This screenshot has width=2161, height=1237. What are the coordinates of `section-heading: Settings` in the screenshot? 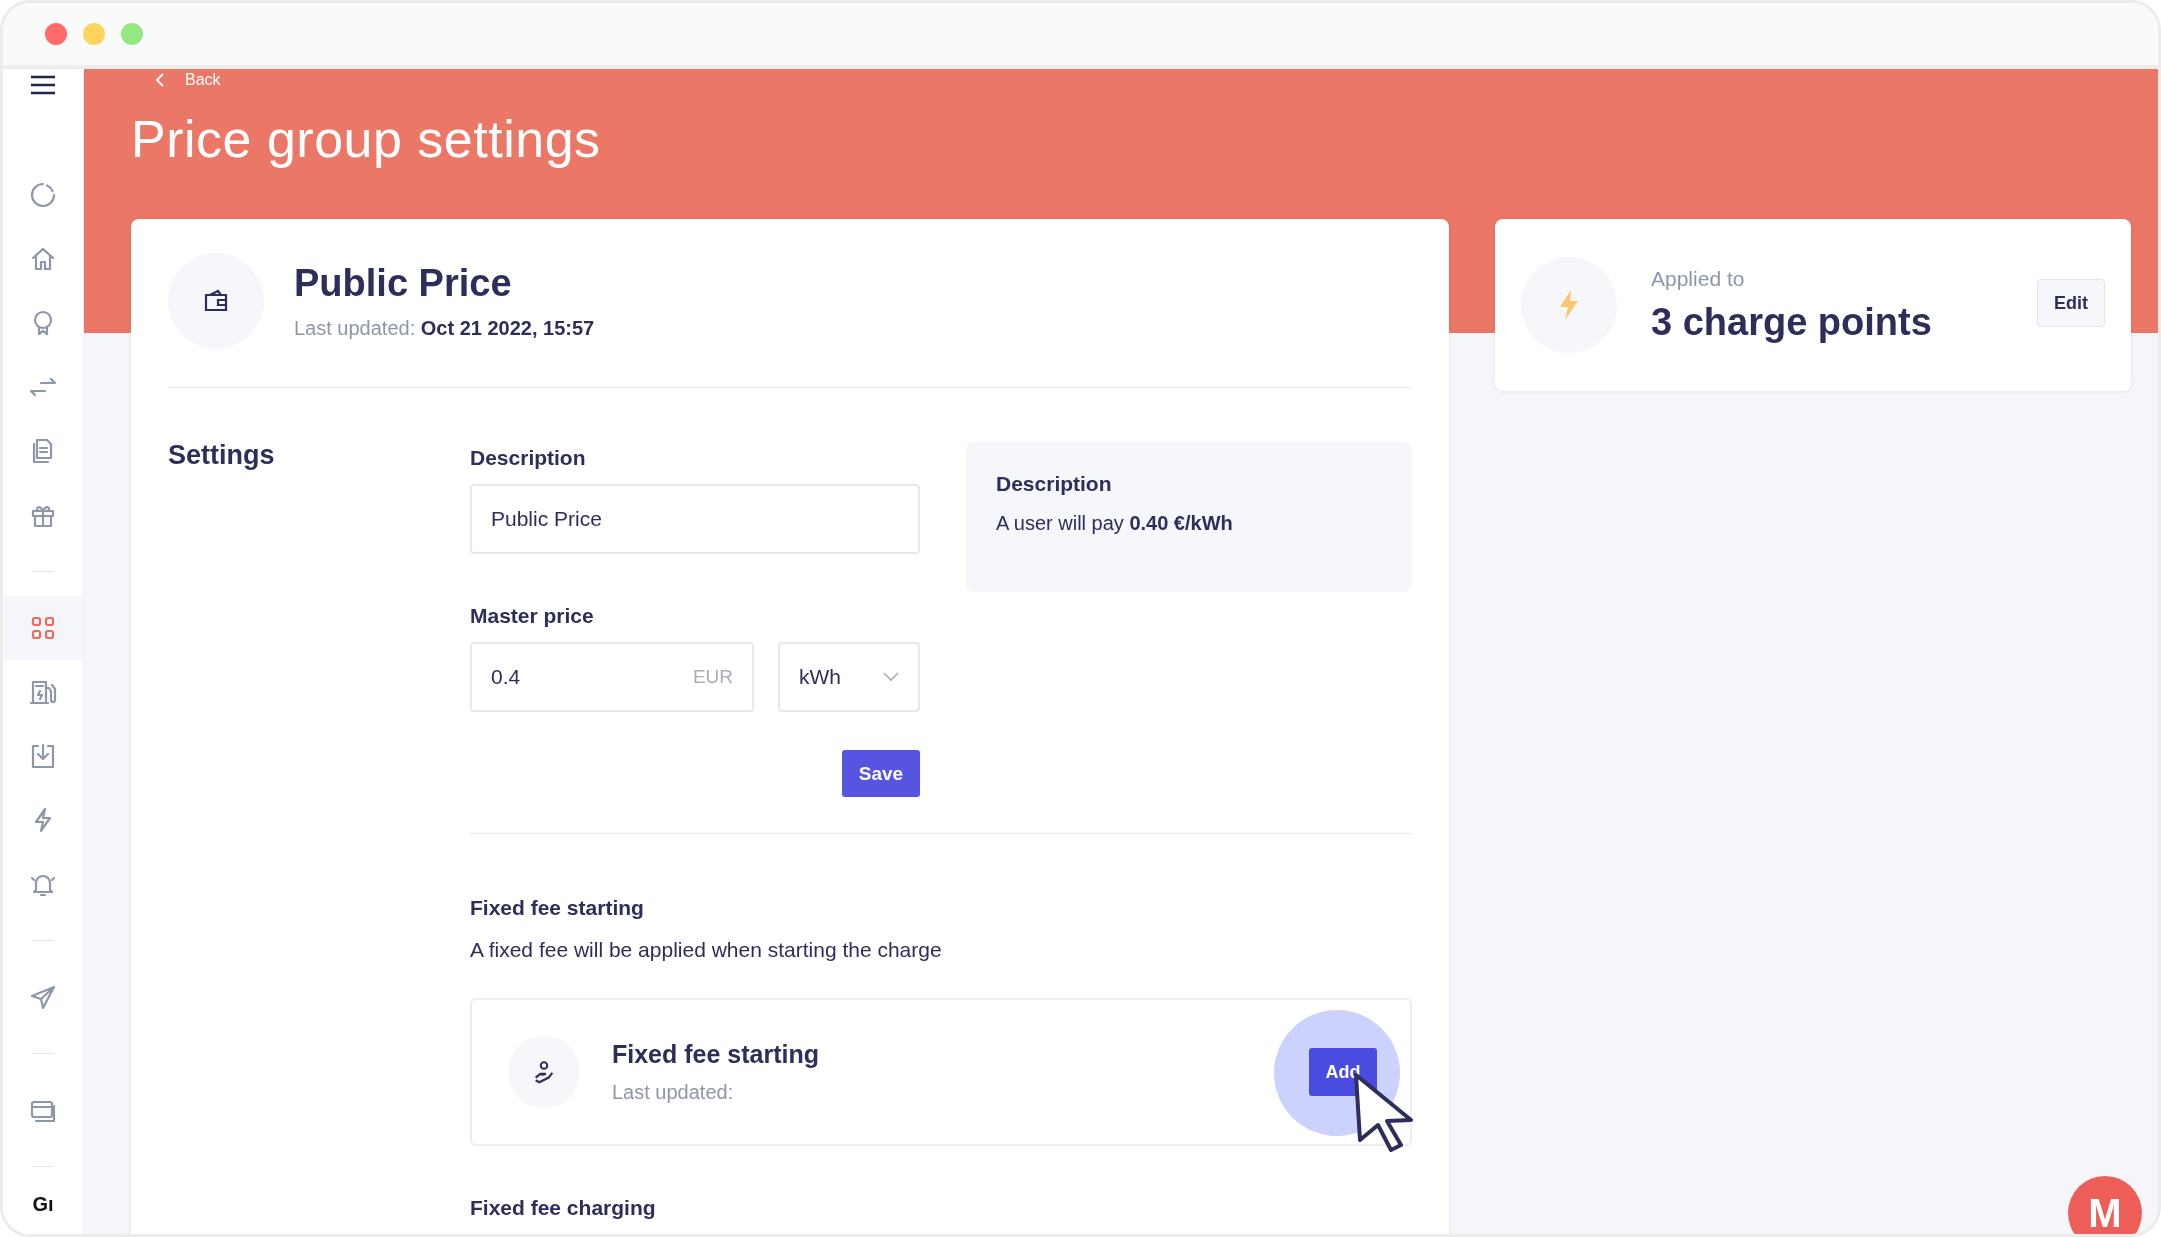 It's located at (222, 455).